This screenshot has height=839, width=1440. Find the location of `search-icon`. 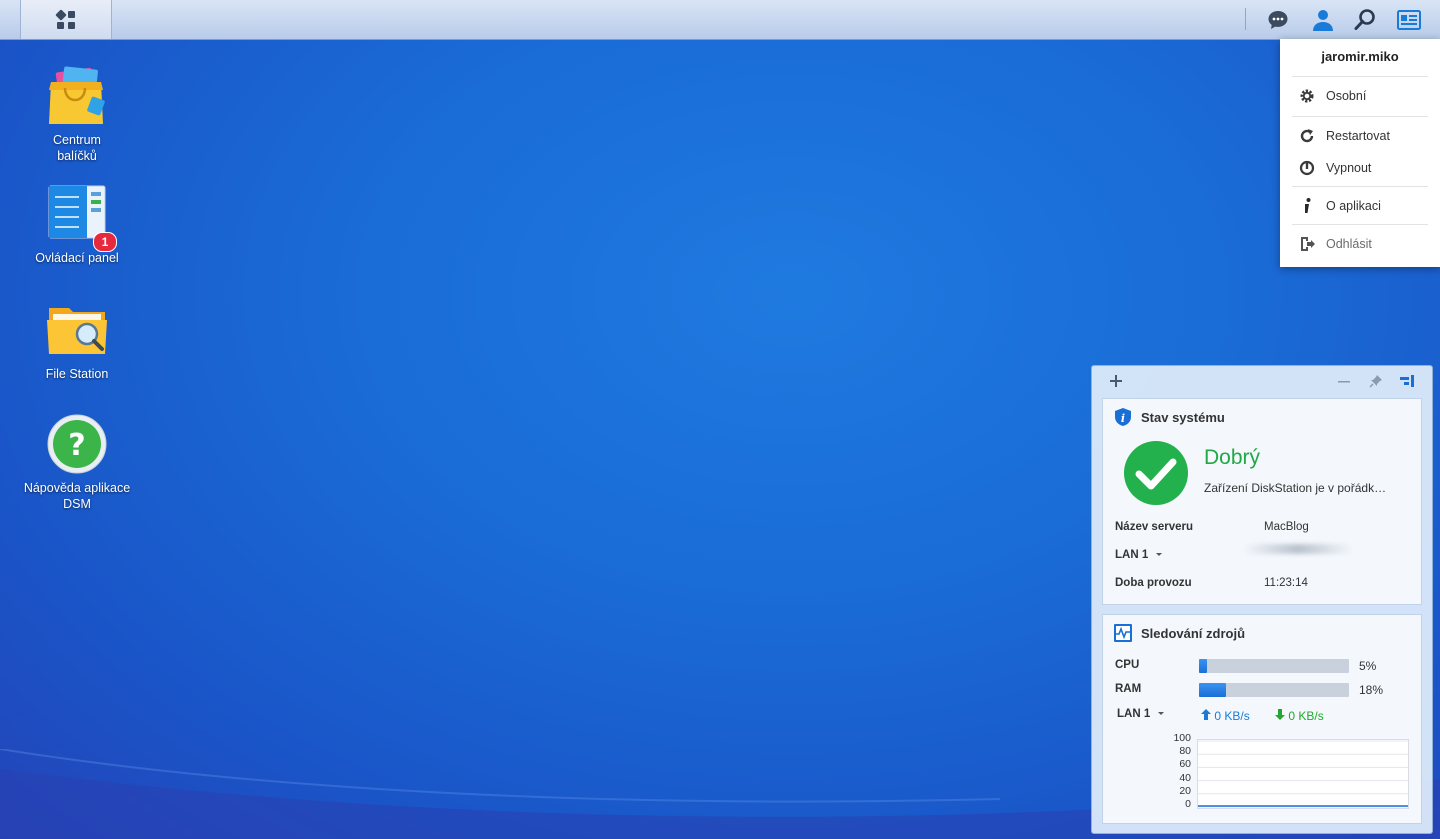

search-icon is located at coordinates (1364, 19).